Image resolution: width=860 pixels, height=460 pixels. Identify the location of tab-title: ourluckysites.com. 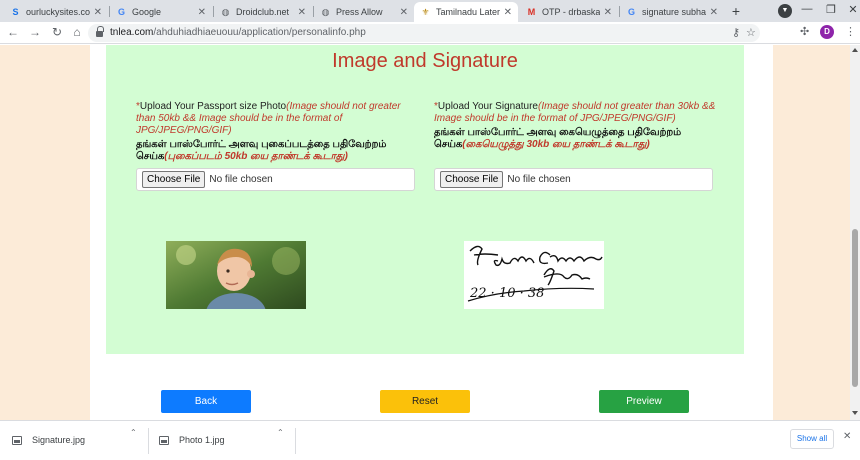
(58, 12).